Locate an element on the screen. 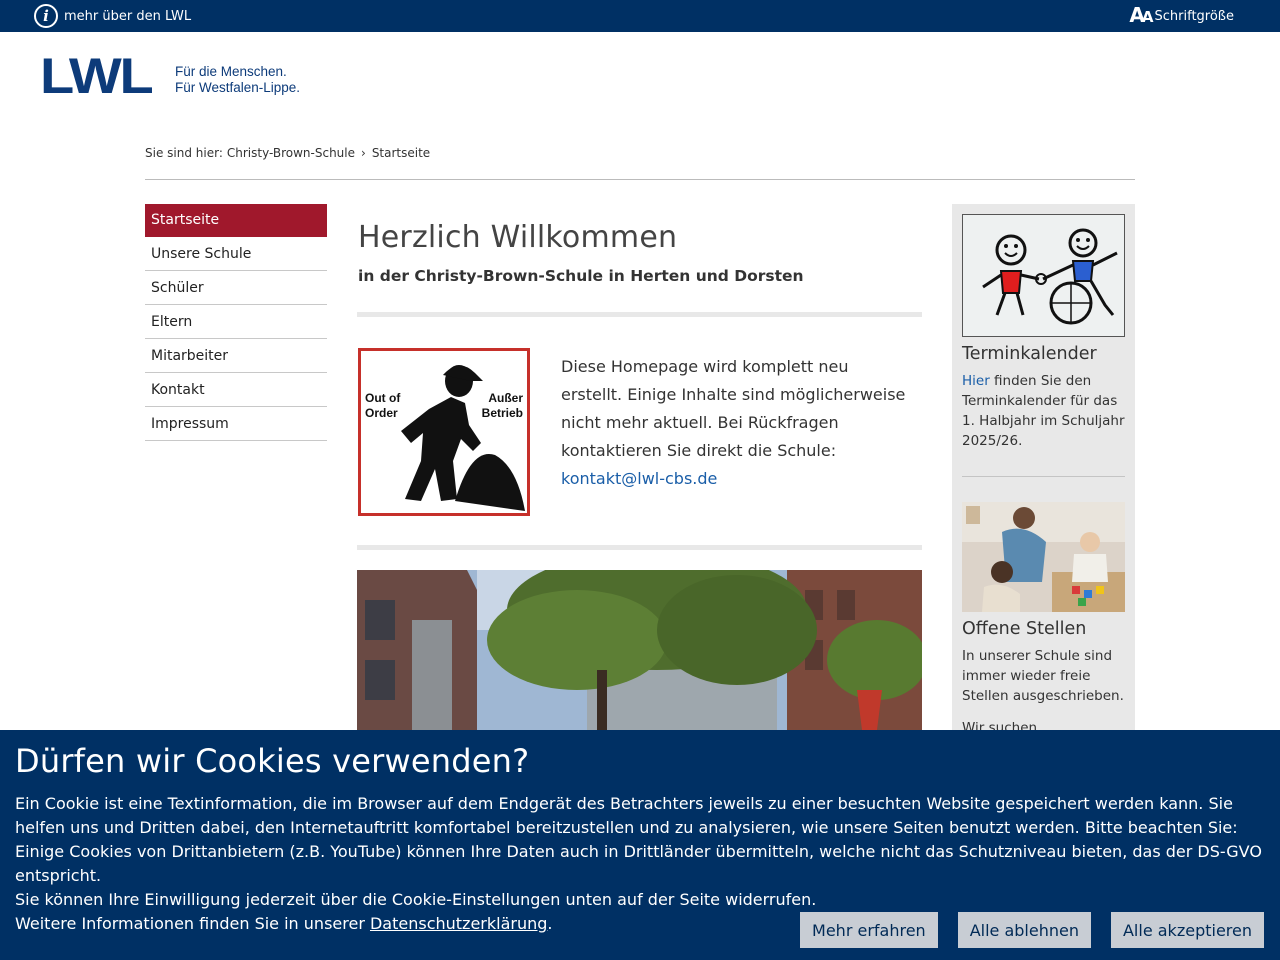  sign-label-english: Out of Order is located at coordinates (382, 406).